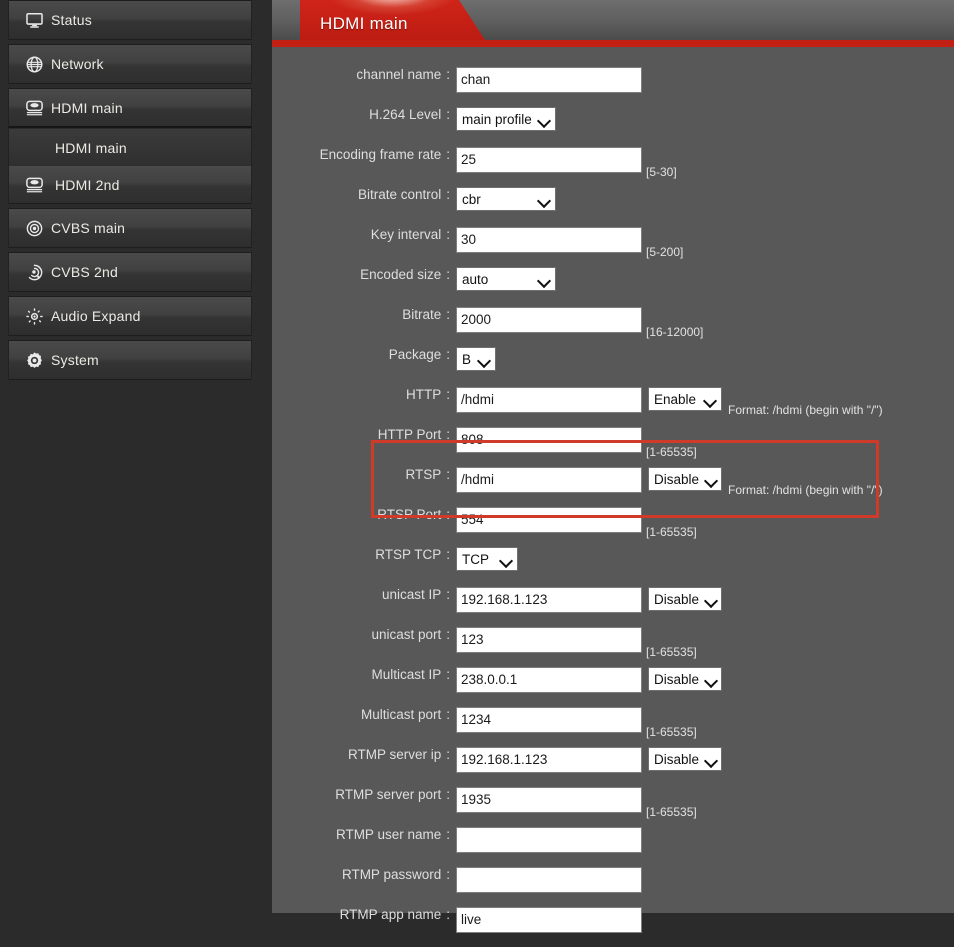 The height and width of the screenshot is (947, 954). I want to click on input-channel-name: chan, so click(549, 80).